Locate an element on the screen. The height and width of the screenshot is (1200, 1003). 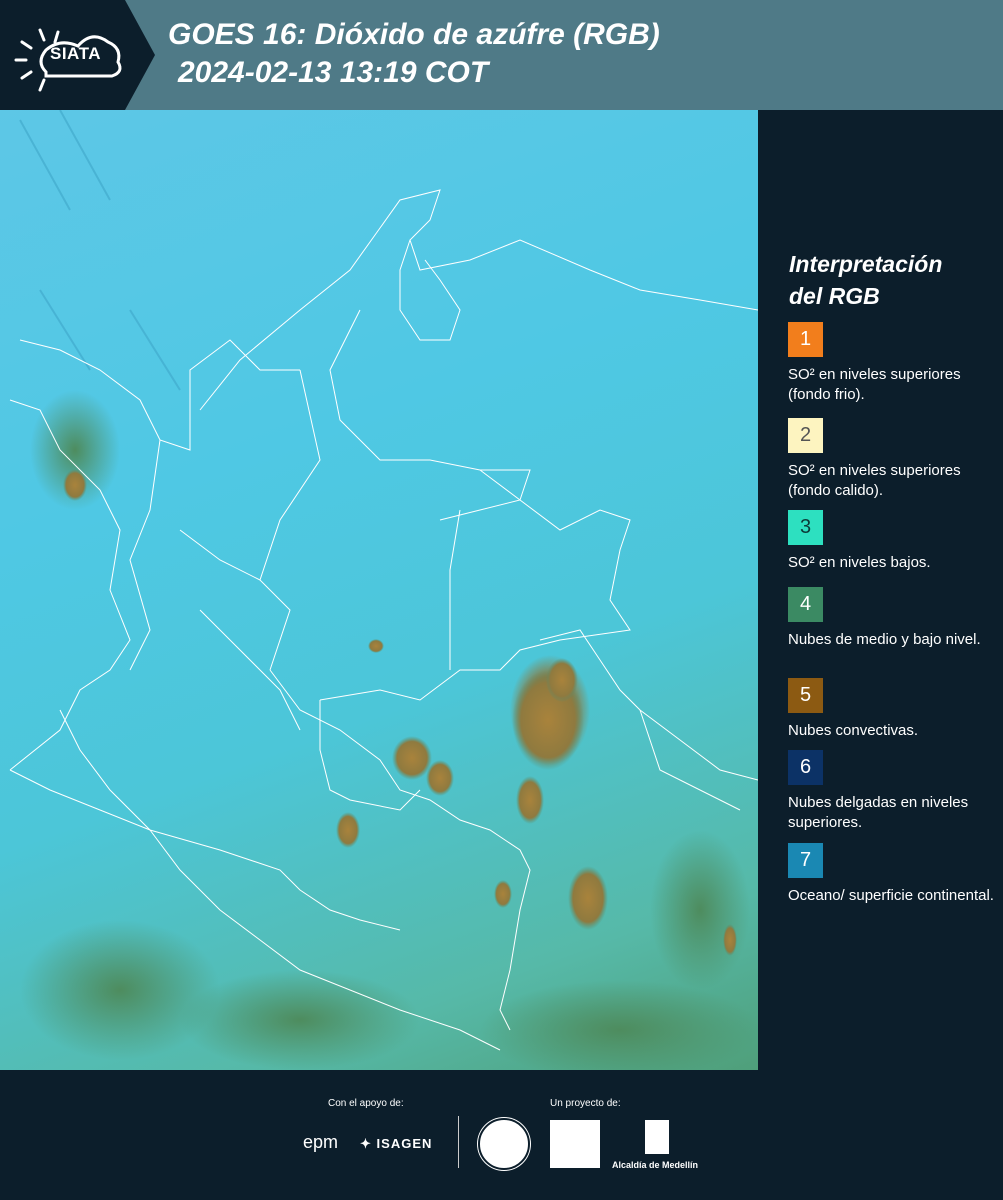
legend-swatch: 7 is located at coordinates (805, 860).